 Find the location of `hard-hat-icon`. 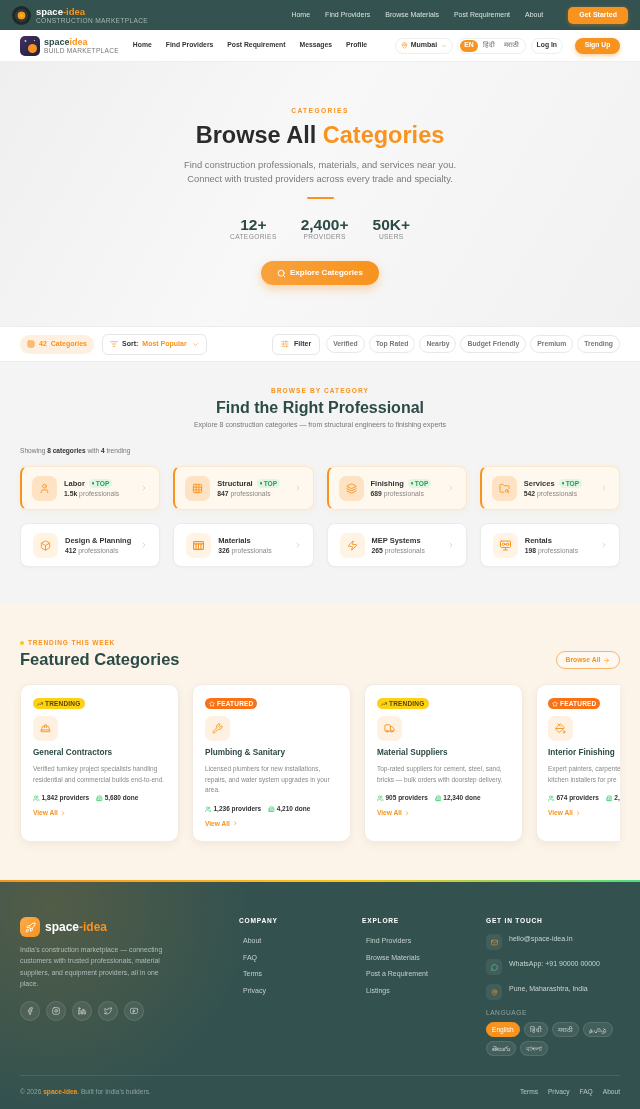

hard-hat-icon is located at coordinates (45, 728).